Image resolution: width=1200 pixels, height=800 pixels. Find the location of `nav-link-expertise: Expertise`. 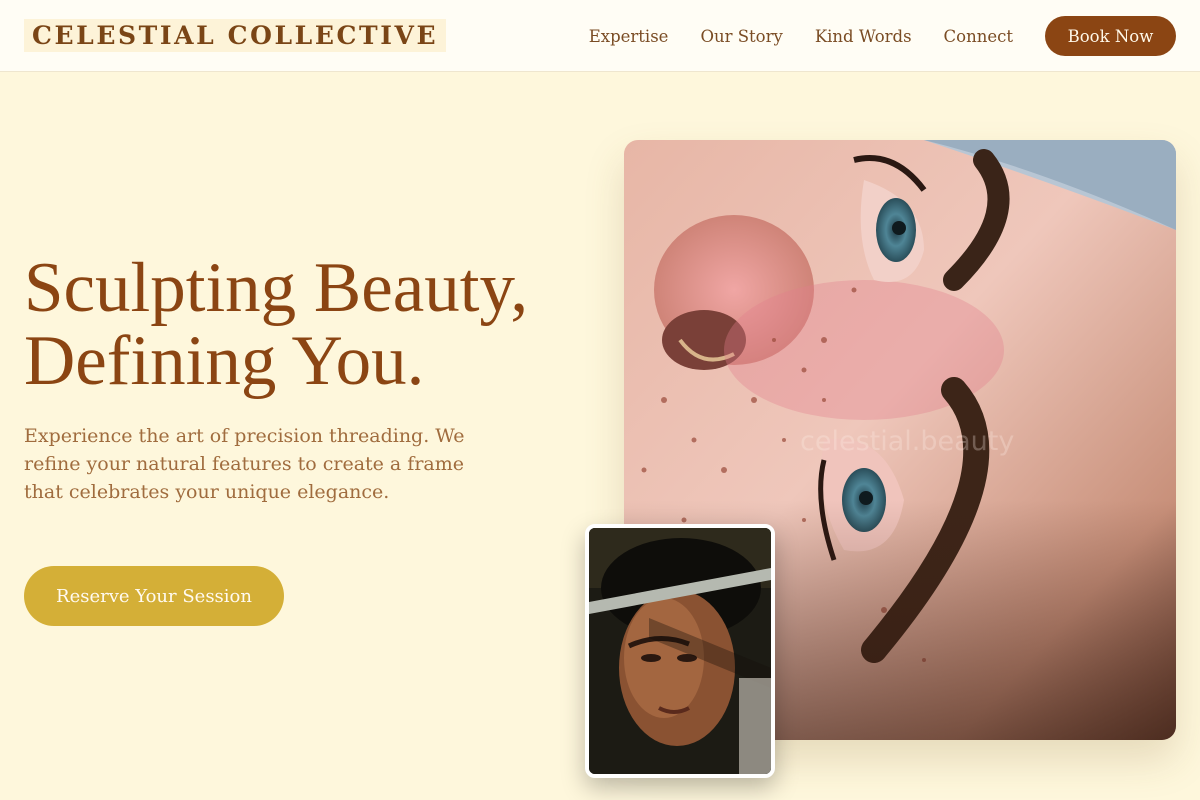

nav-link-expertise: Expertise is located at coordinates (629, 36).